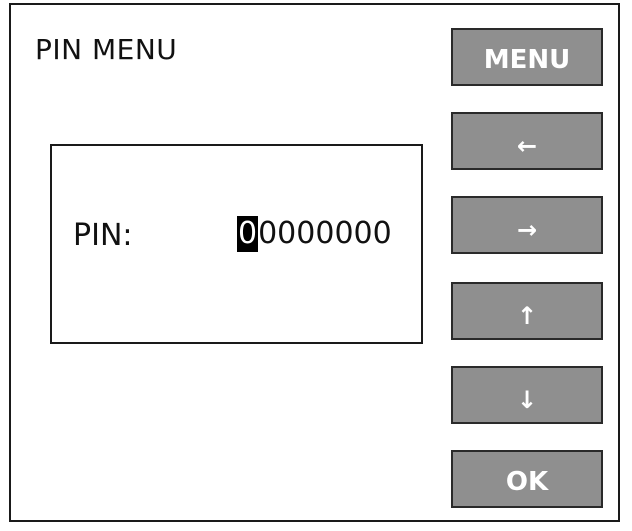 The height and width of the screenshot is (531, 632). I want to click on pin-value-field: 00000000, so click(314, 234).